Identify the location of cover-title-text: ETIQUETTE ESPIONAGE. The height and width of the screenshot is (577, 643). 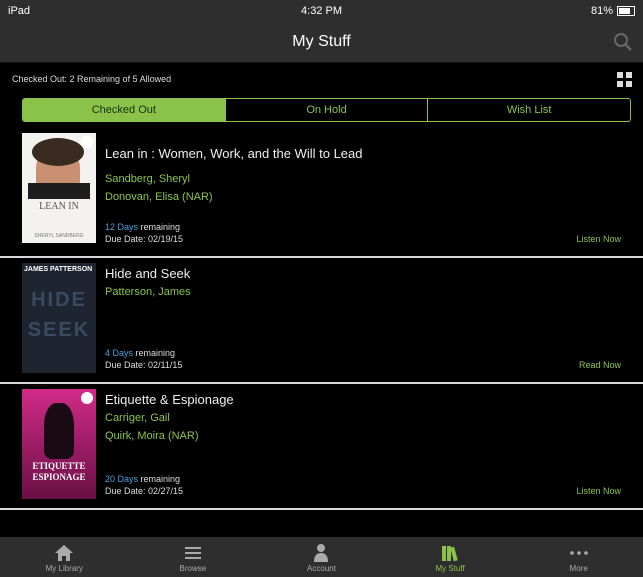
(59, 471).